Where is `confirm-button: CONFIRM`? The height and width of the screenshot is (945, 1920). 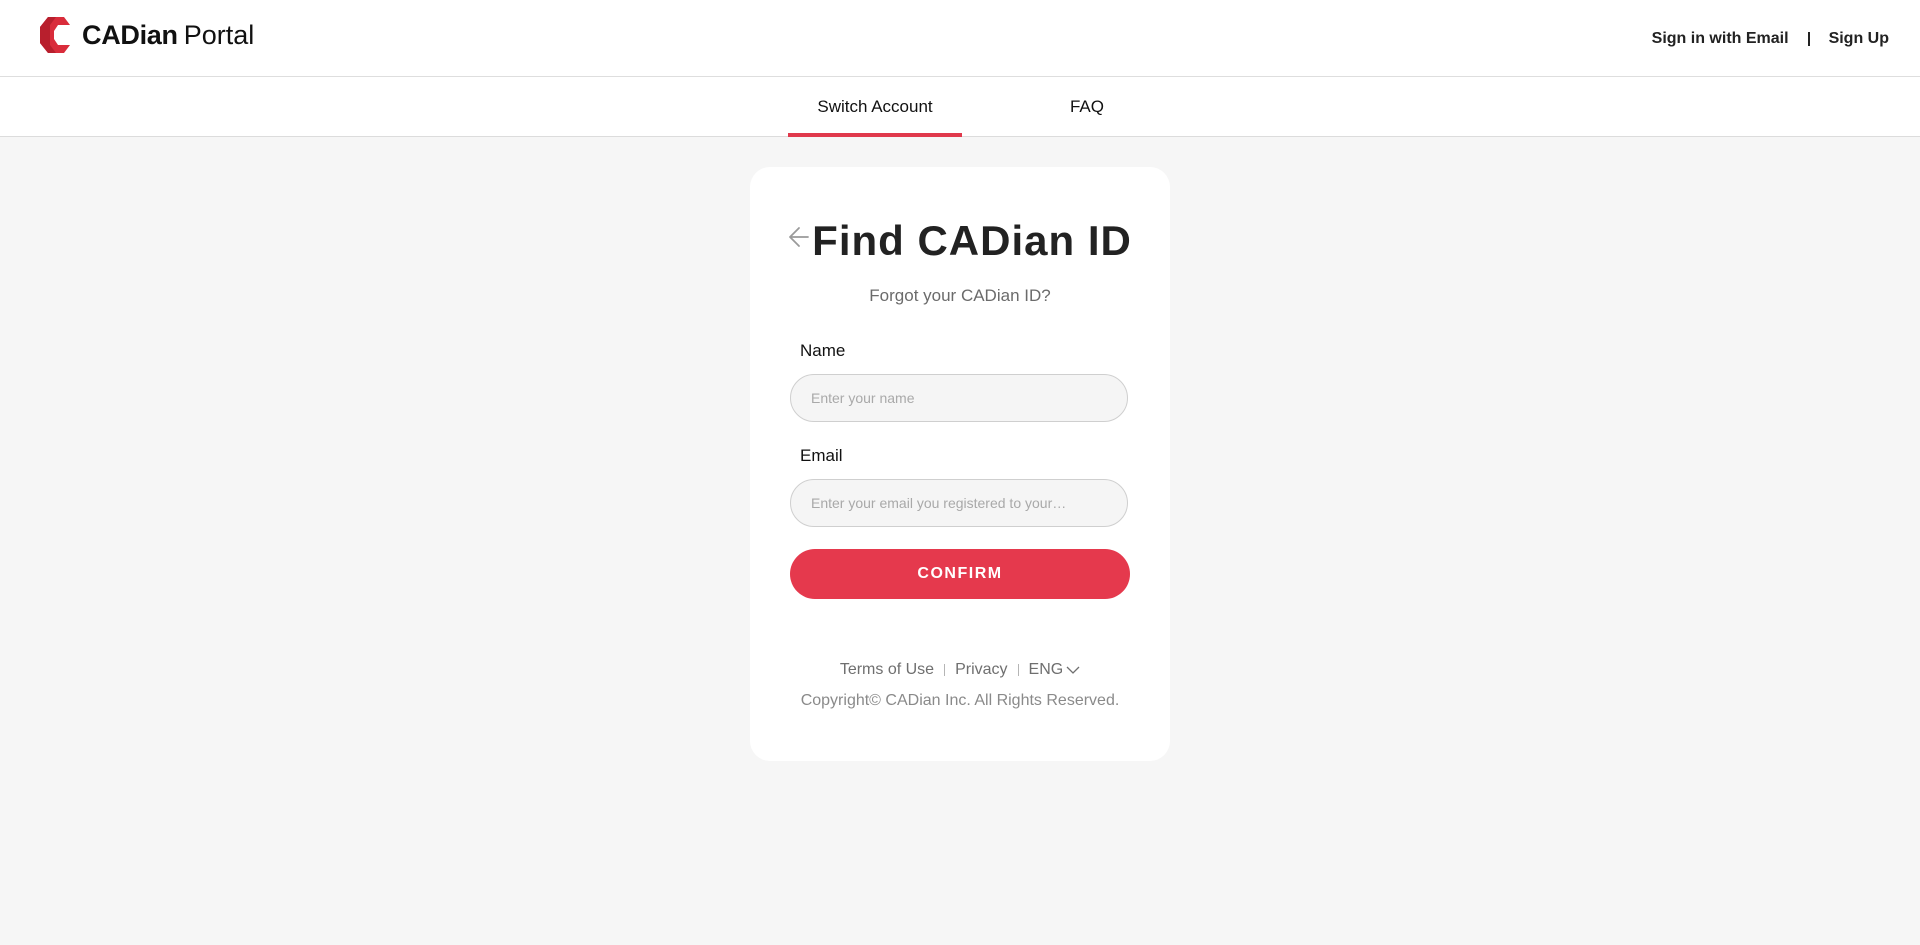 confirm-button: CONFIRM is located at coordinates (960, 574).